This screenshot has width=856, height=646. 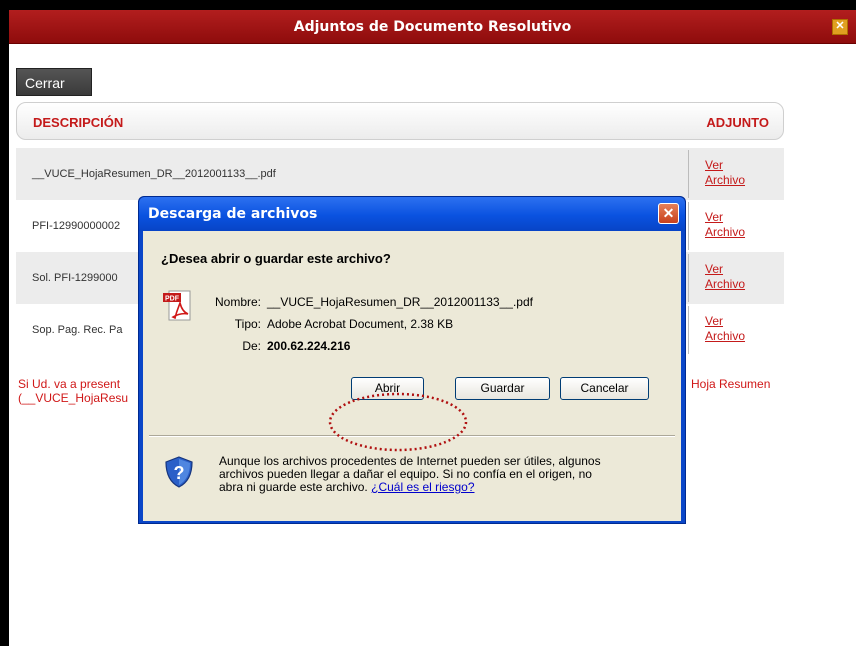 I want to click on window-title: Adjuntos de Documento Resolutivo, so click(x=432, y=27).